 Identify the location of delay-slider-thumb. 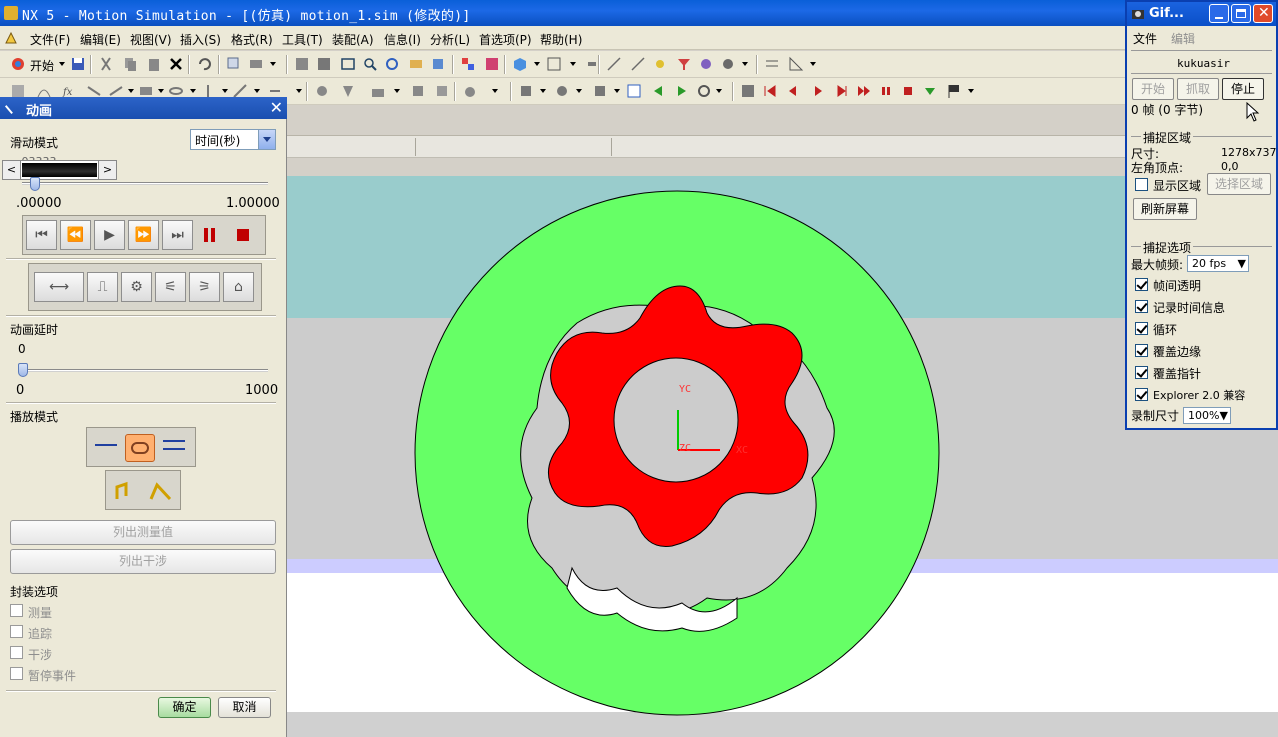
(23, 370).